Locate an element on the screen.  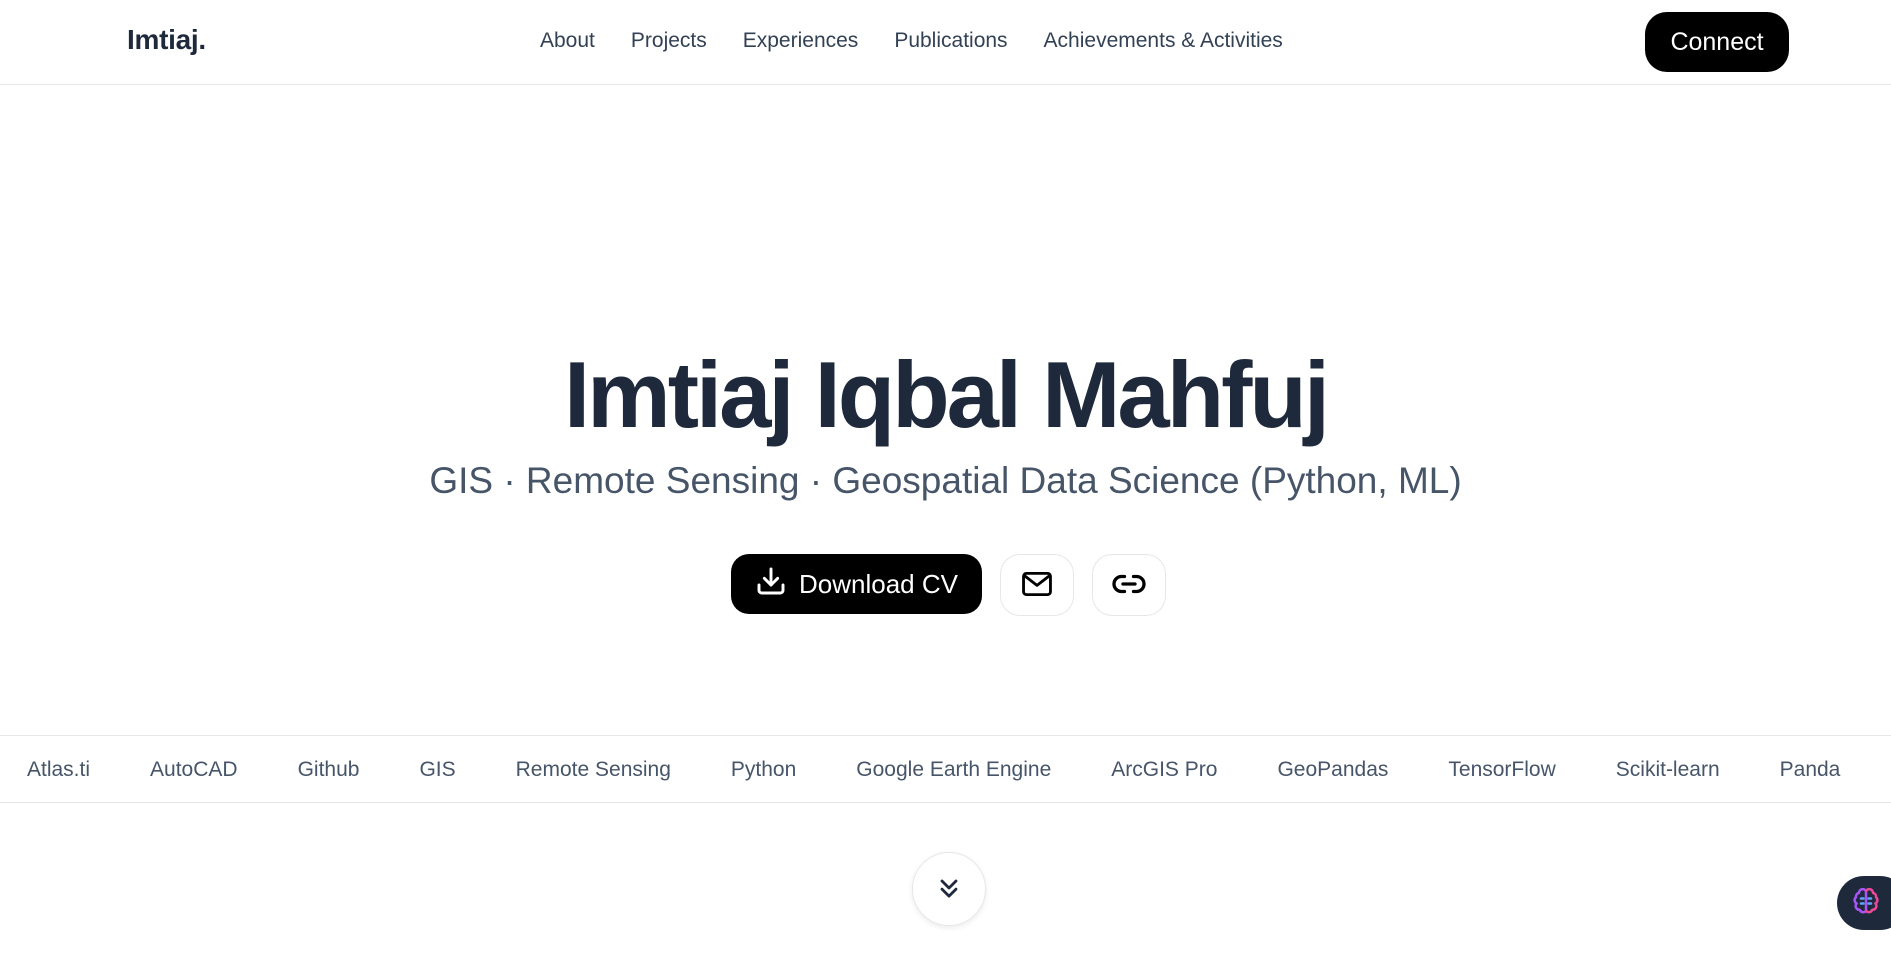
download-cv-label: Download CV is located at coordinates (878, 583).